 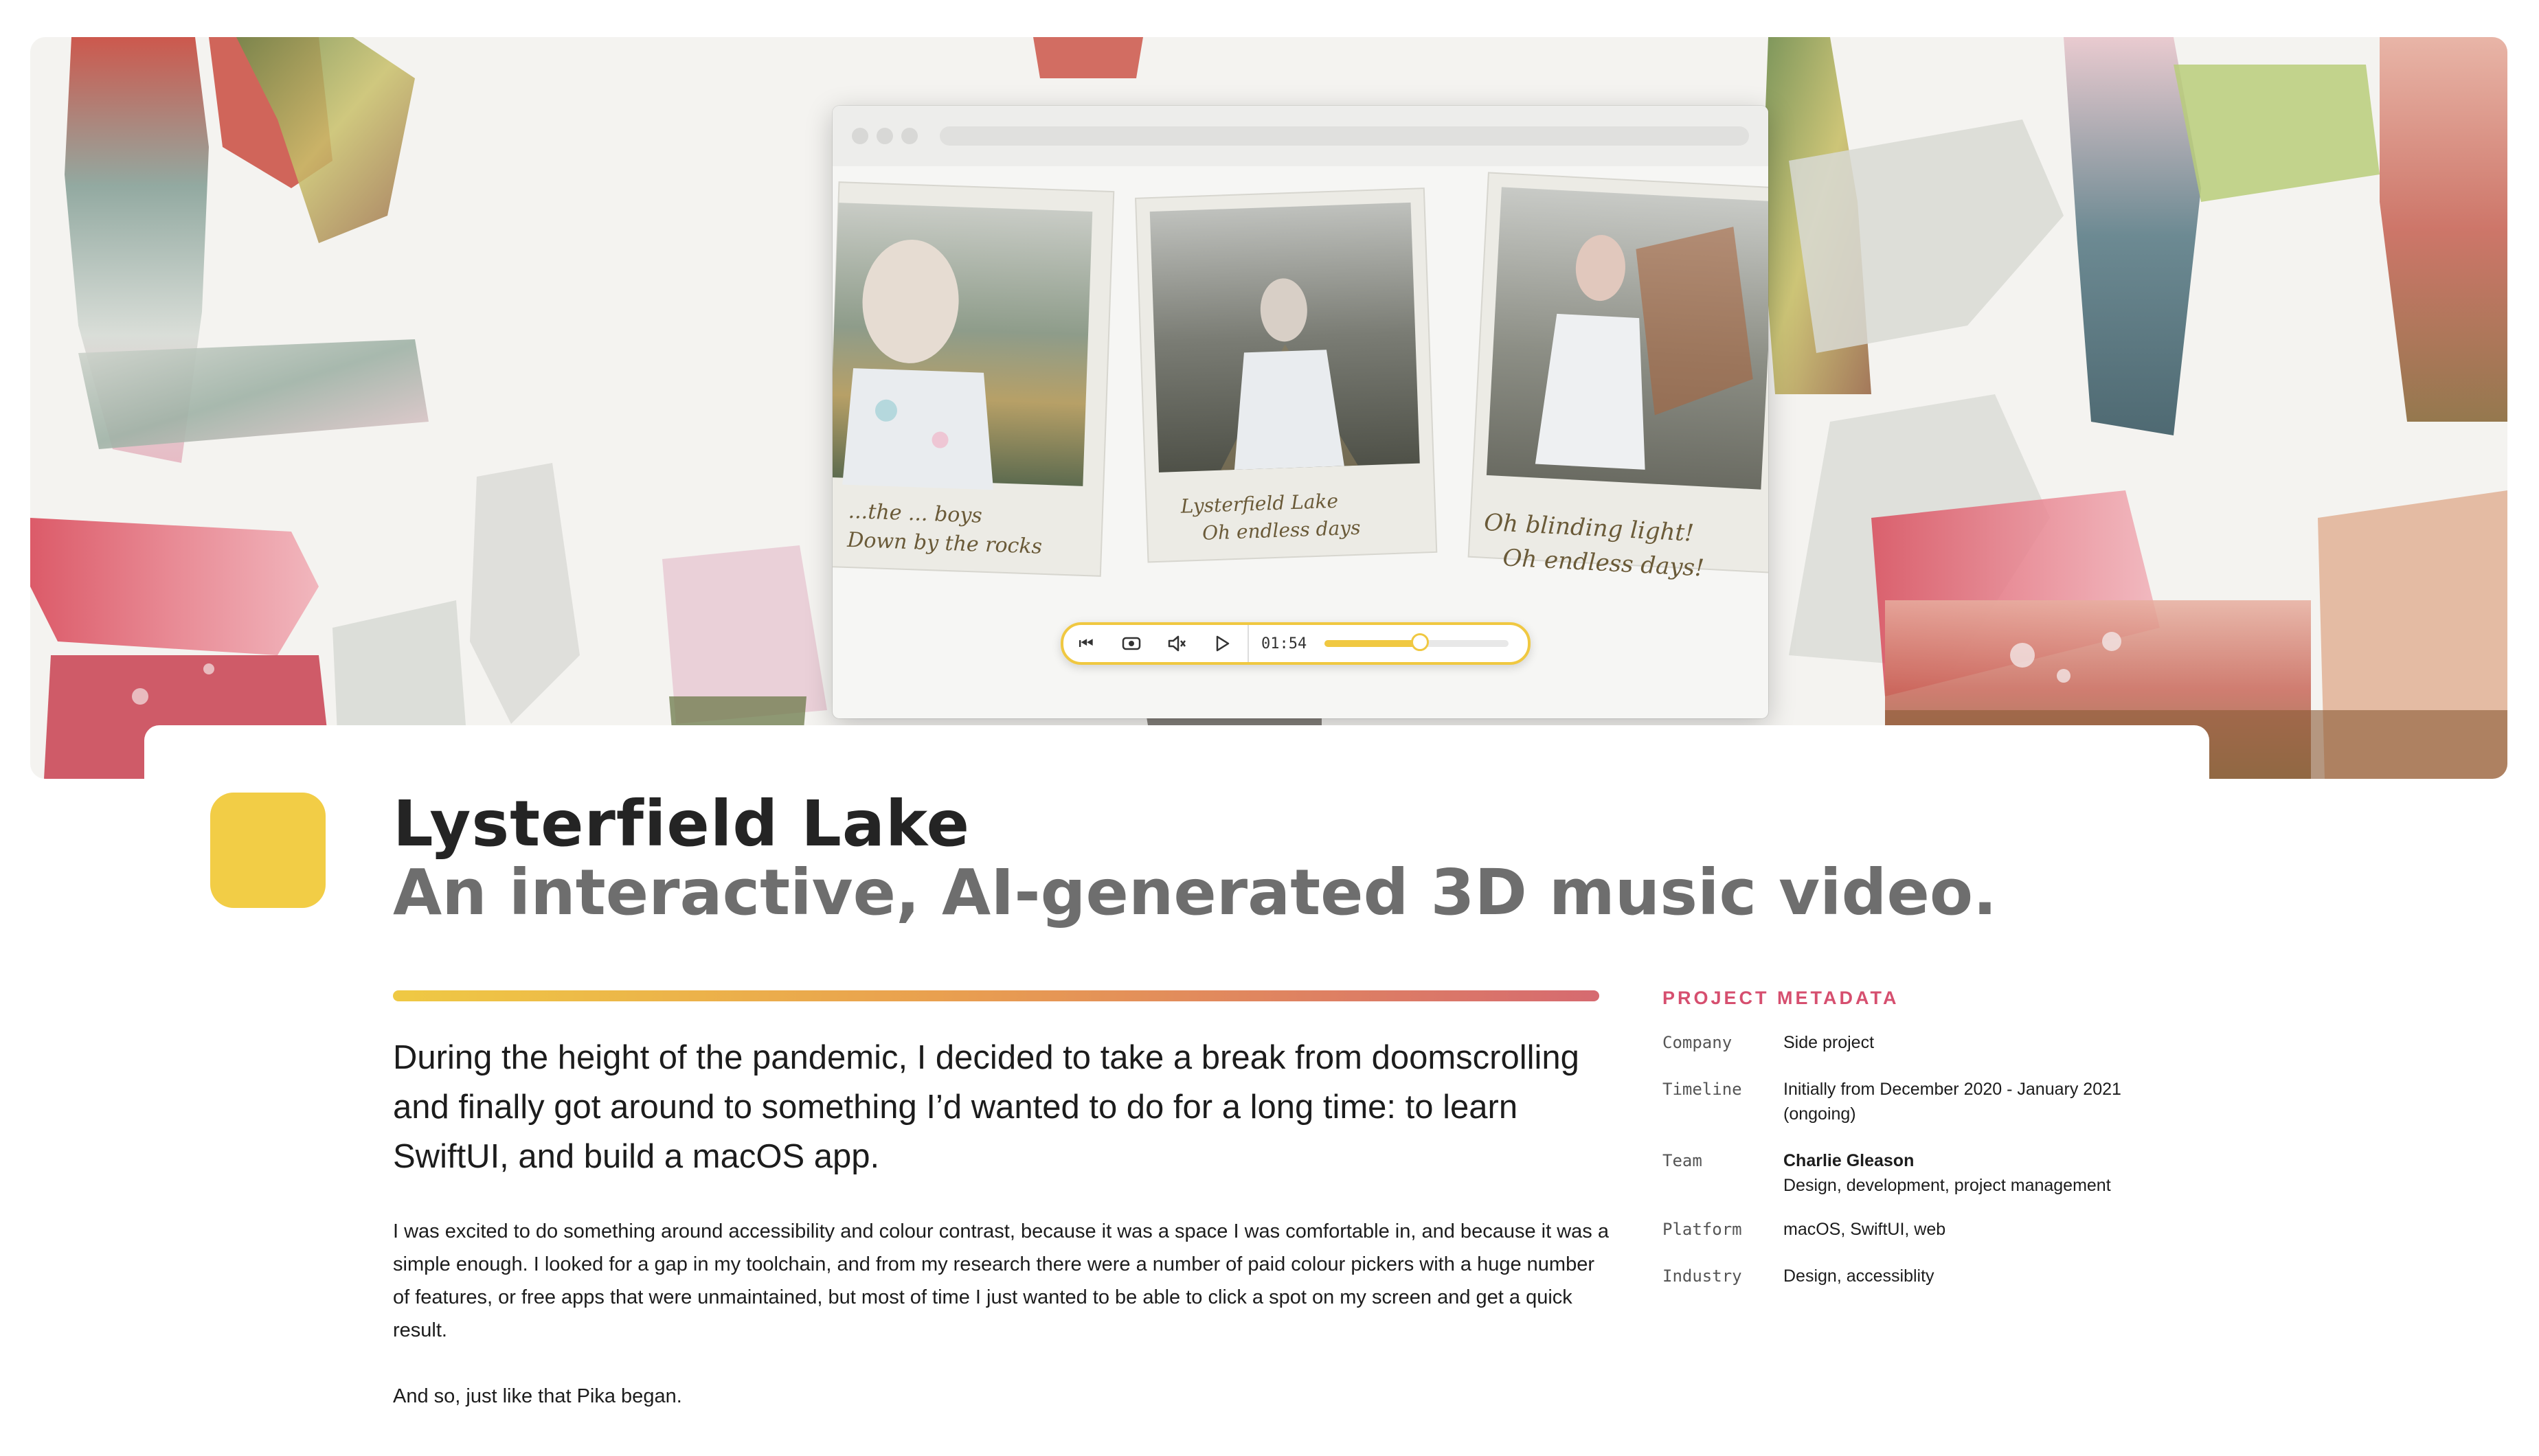 What do you see at coordinates (537, 1396) in the screenshot?
I see `article-paragraph-2: And so, just like that Pika began.` at bounding box center [537, 1396].